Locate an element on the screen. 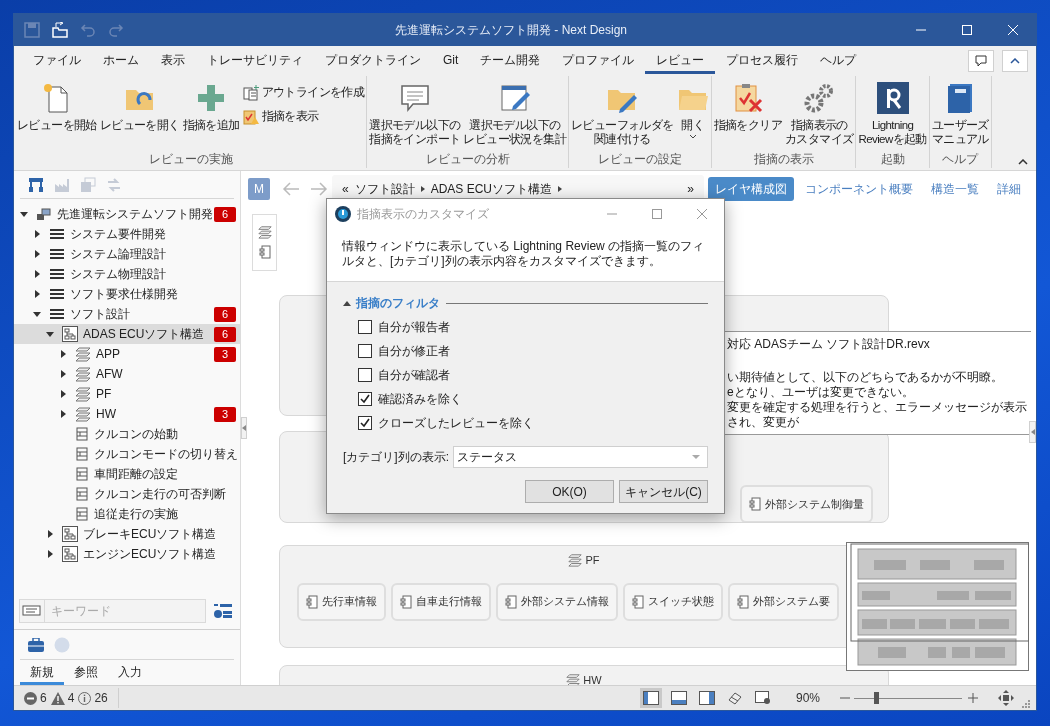  toolbox-icon is located at coordinates (36, 644).